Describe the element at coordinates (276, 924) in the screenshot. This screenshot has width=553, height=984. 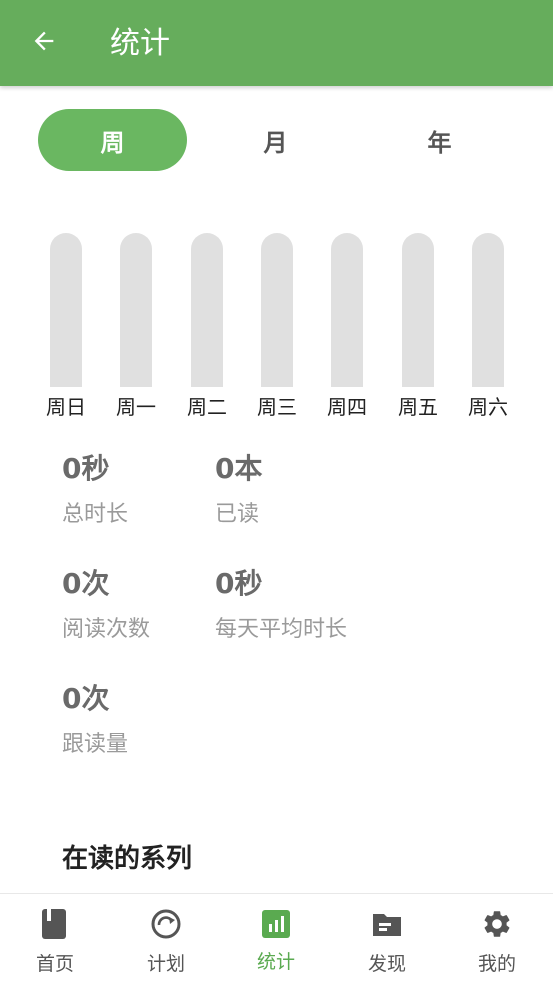
I see `bar-chart-icon` at that location.